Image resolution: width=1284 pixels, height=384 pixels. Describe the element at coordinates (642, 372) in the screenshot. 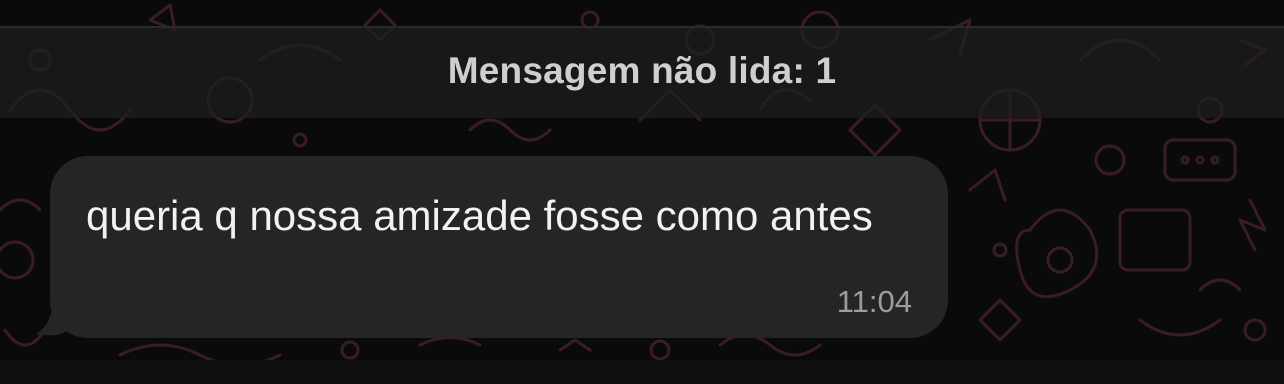

I see `bottom-edge` at that location.